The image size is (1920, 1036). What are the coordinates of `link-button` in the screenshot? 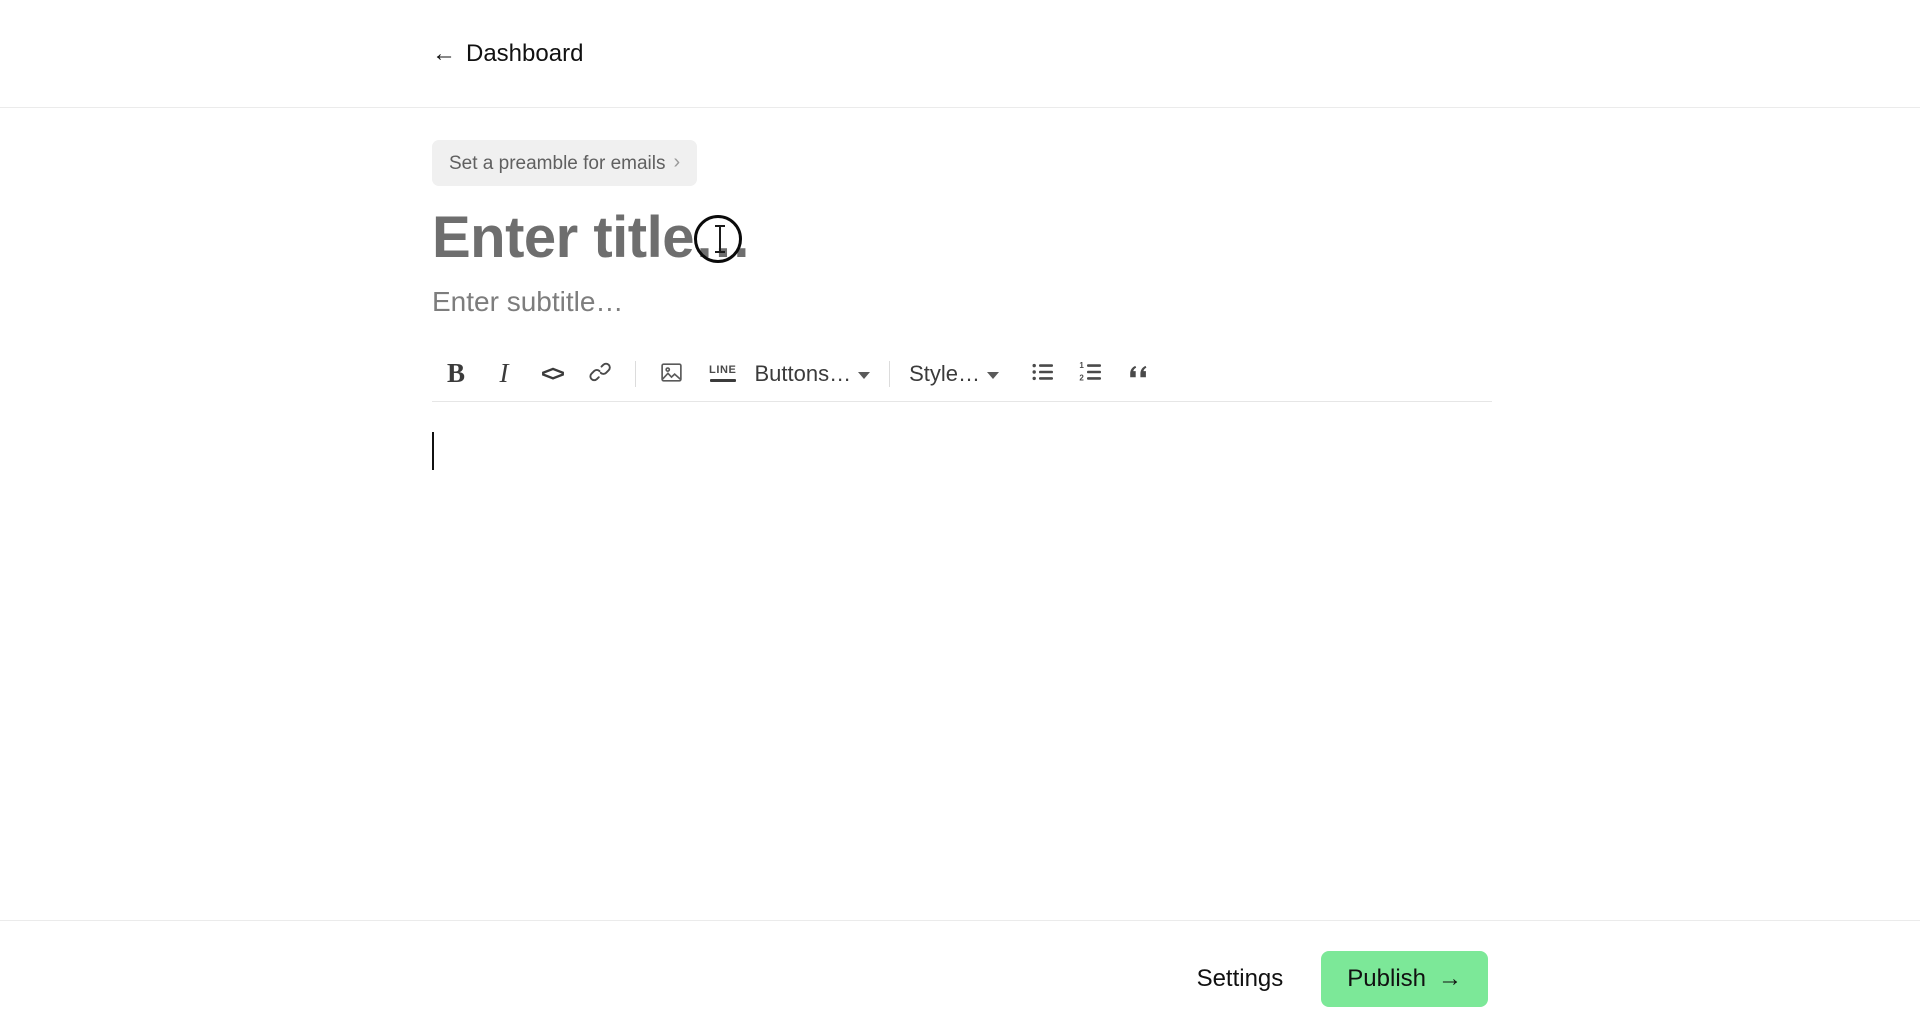 It's located at (600, 374).